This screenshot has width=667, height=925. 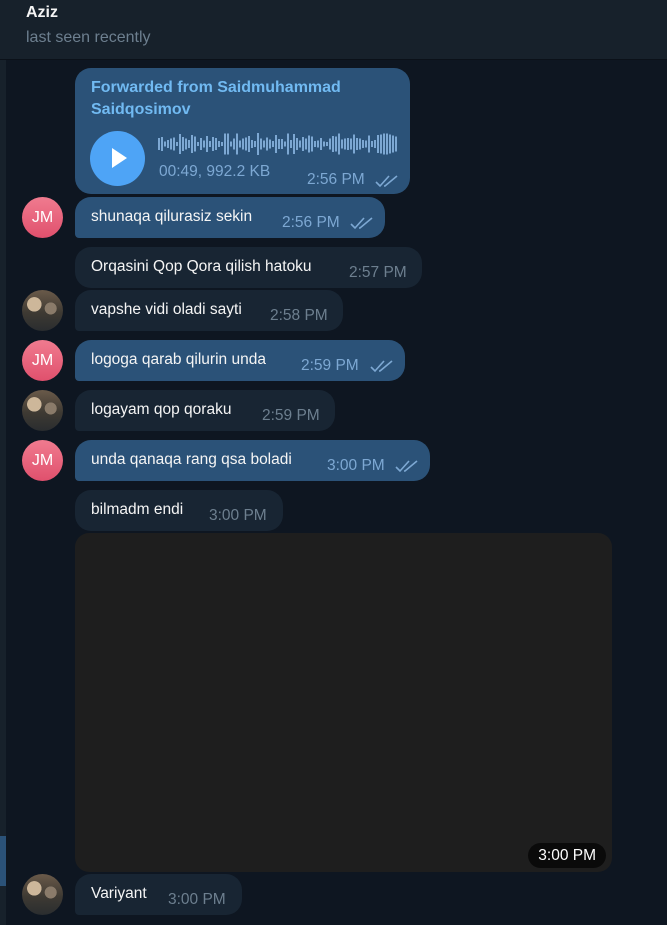 I want to click on contact-name: Aziz, so click(x=42, y=13).